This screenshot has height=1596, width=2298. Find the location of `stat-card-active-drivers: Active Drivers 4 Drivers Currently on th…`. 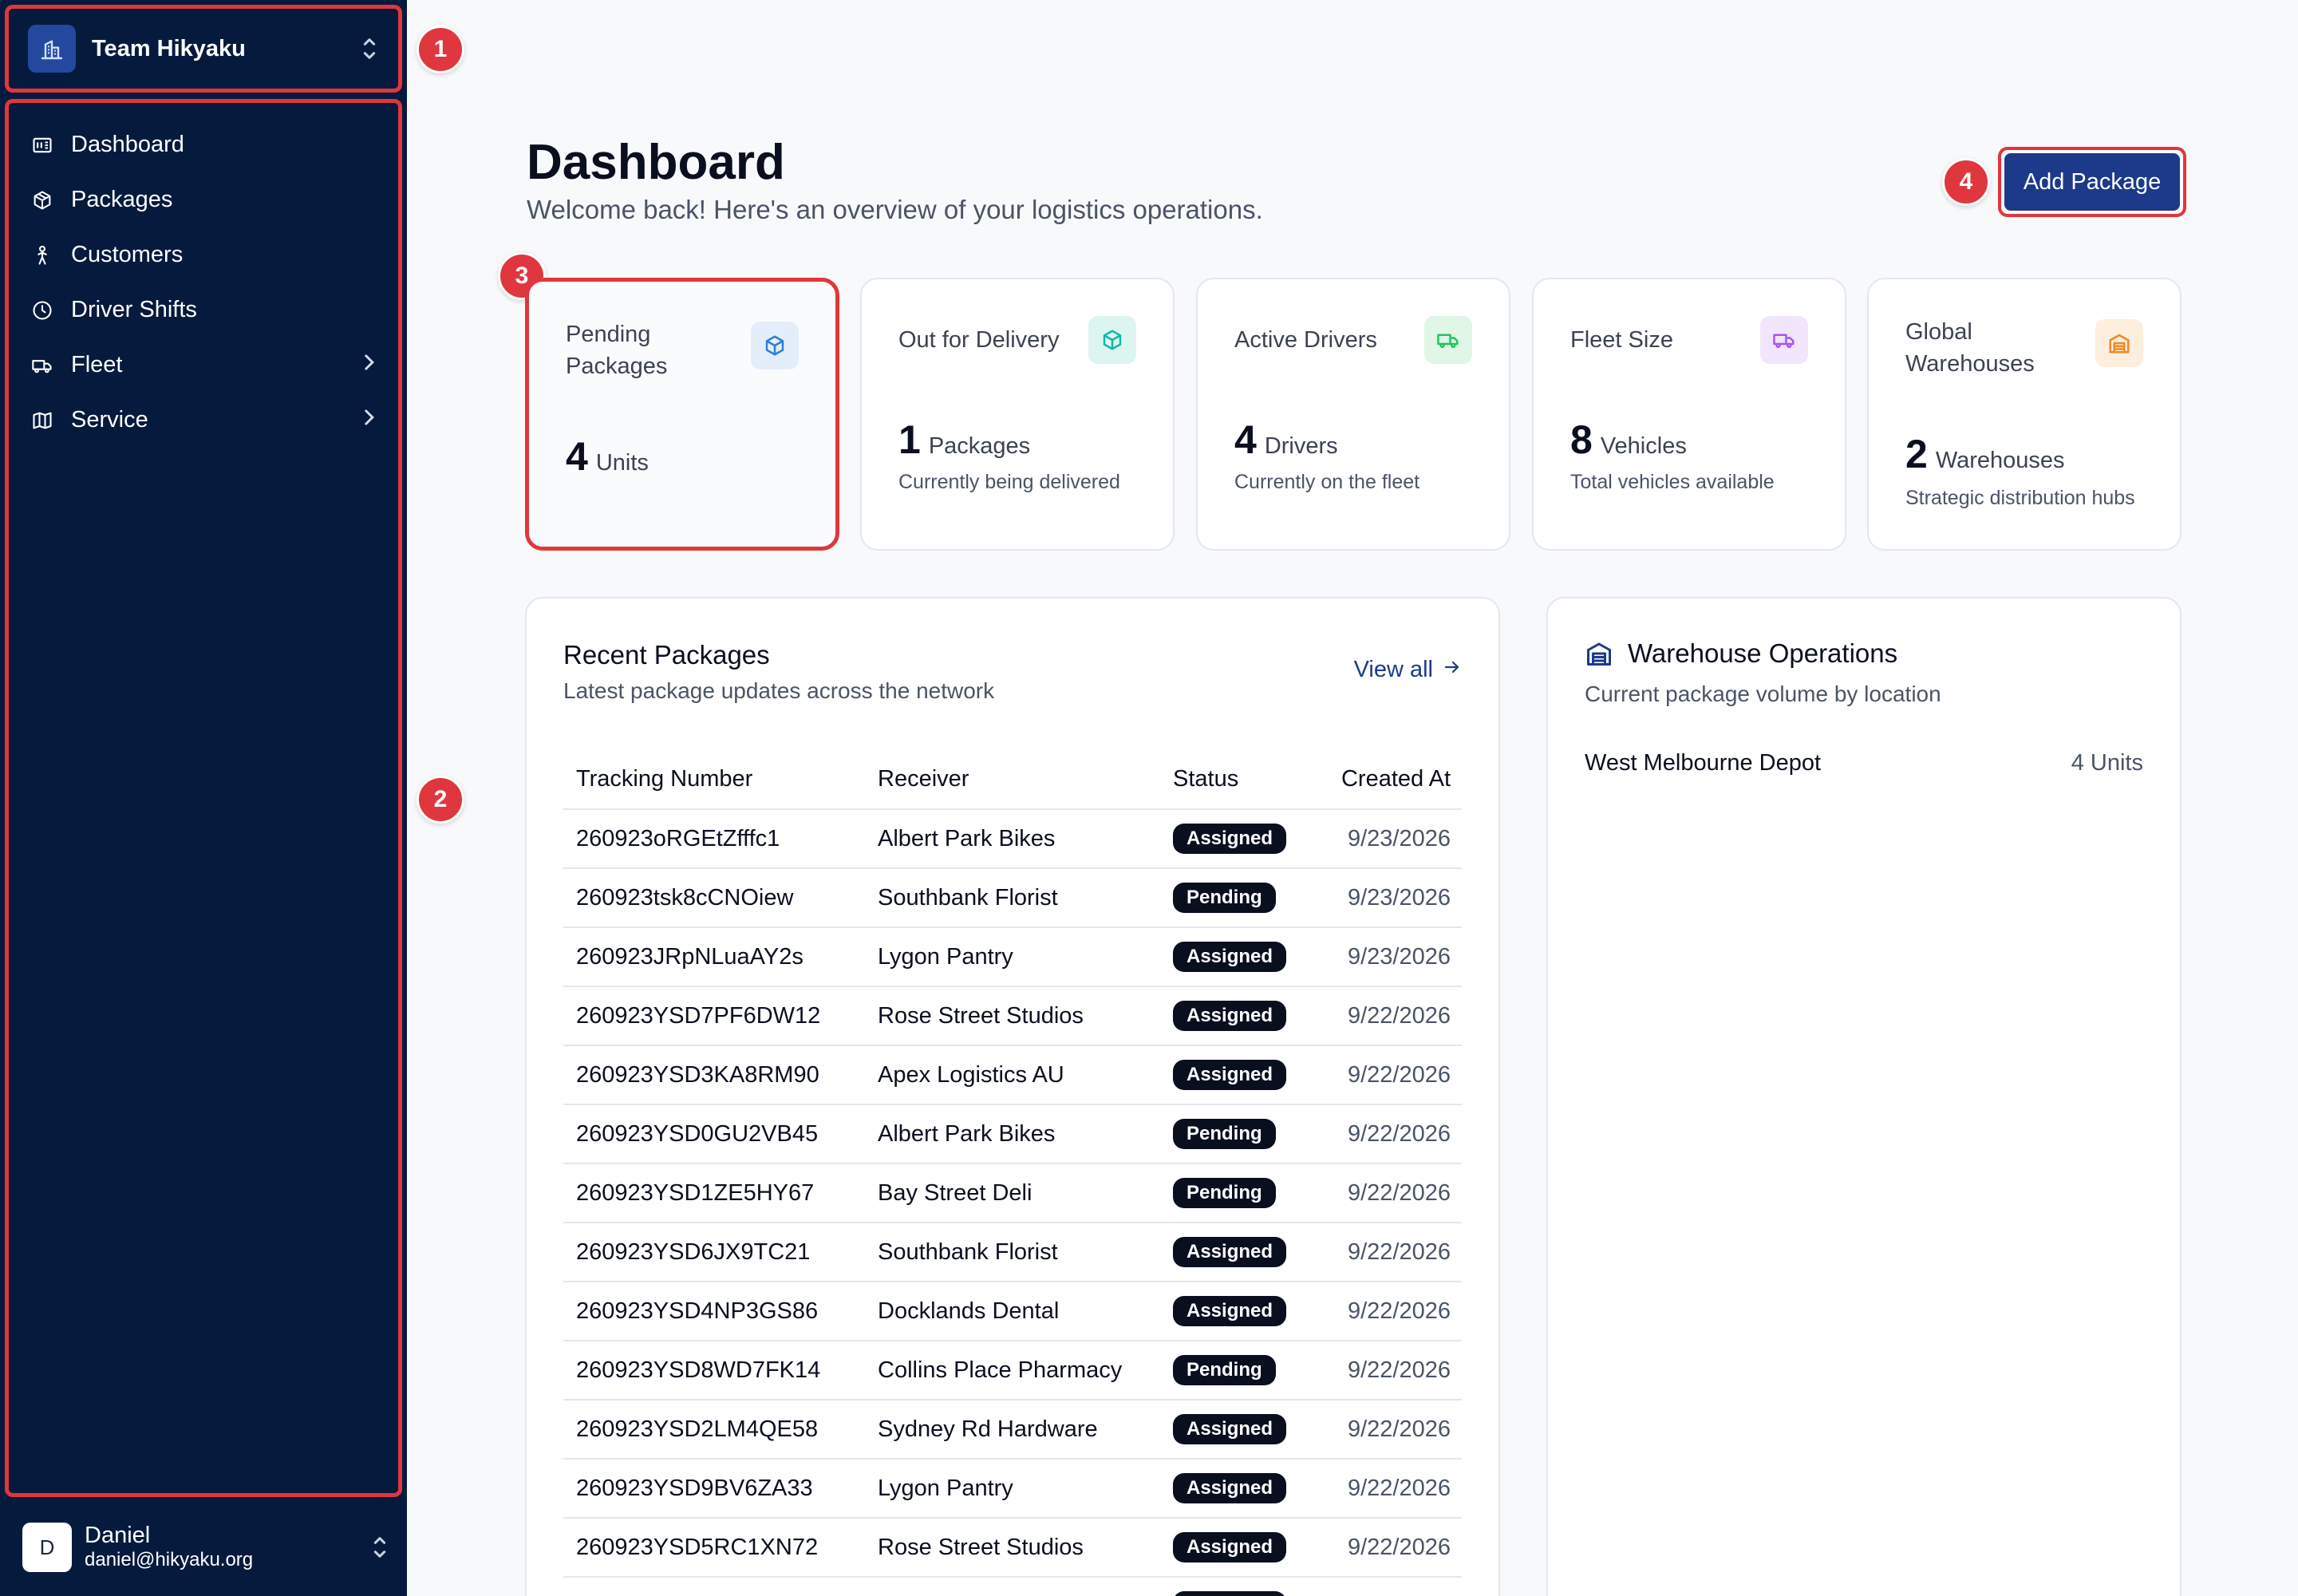

stat-card-active-drivers: Active Drivers 4 Drivers Currently on th… is located at coordinates (1353, 414).